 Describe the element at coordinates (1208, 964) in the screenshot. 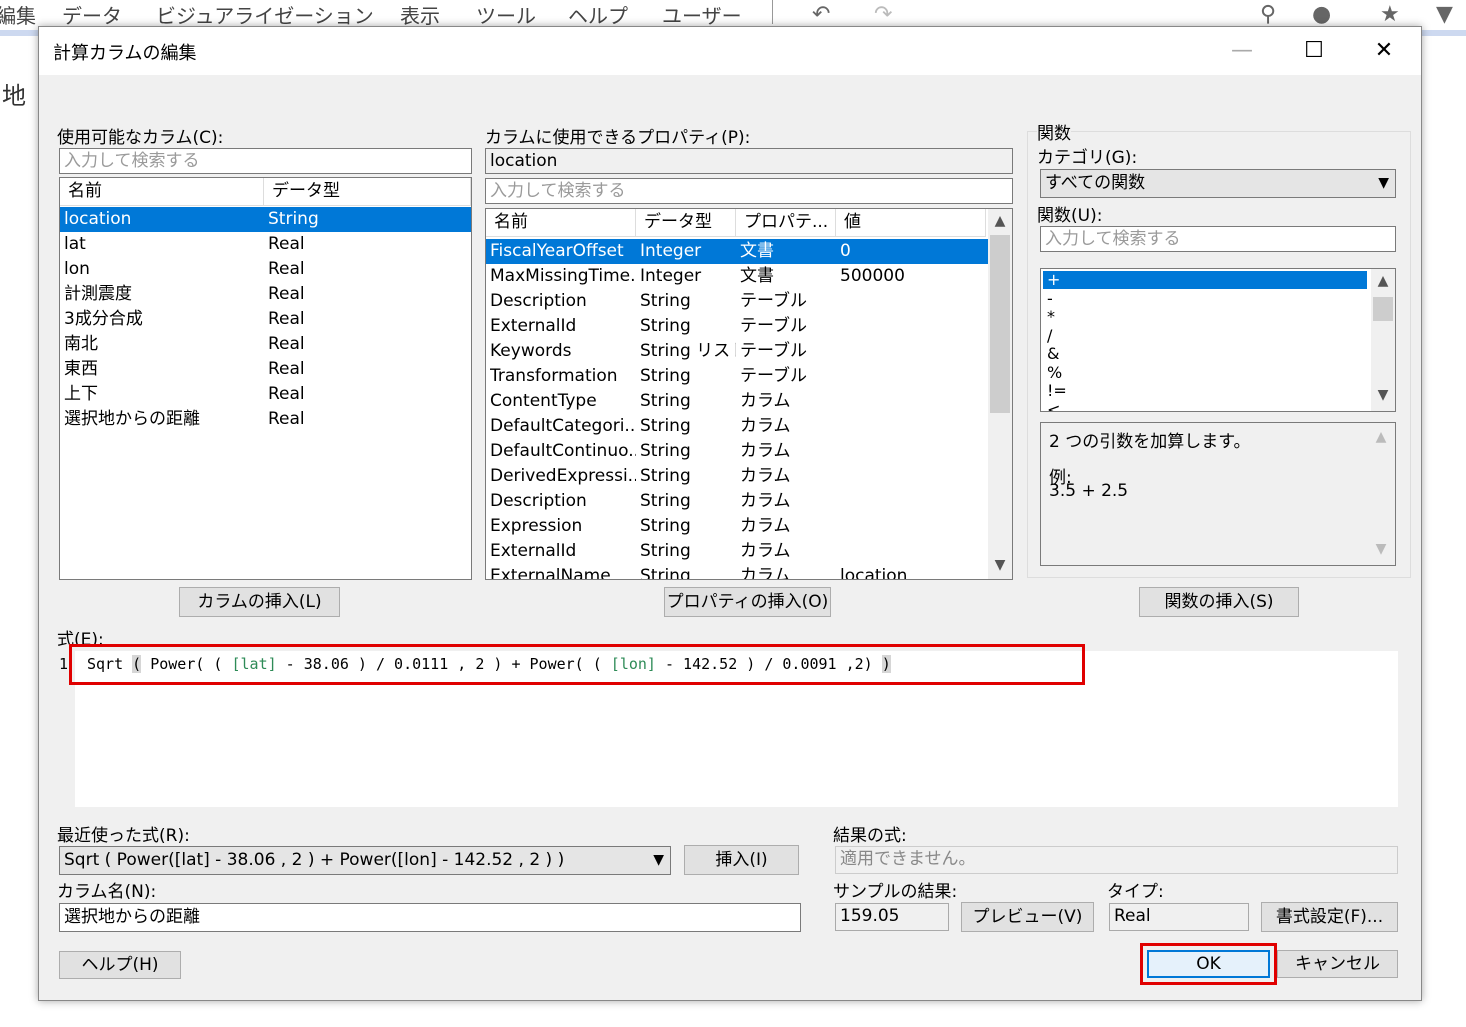

I see `ok-button: OK` at that location.